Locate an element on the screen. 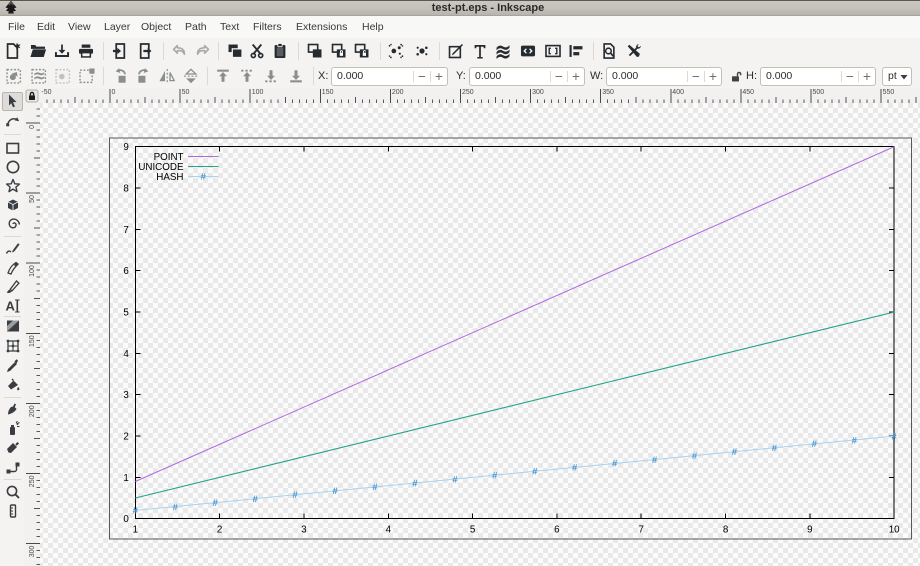 The width and height of the screenshot is (920, 566). svg-text: A is located at coordinates (11, 305).